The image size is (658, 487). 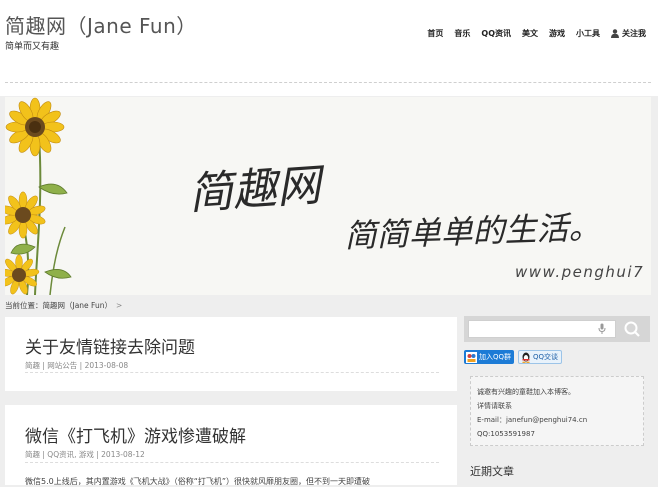 I want to click on post-card: 关于友情链接去除问题 简趣 | 网站公告 | 2013-08-08, so click(x=231, y=354).